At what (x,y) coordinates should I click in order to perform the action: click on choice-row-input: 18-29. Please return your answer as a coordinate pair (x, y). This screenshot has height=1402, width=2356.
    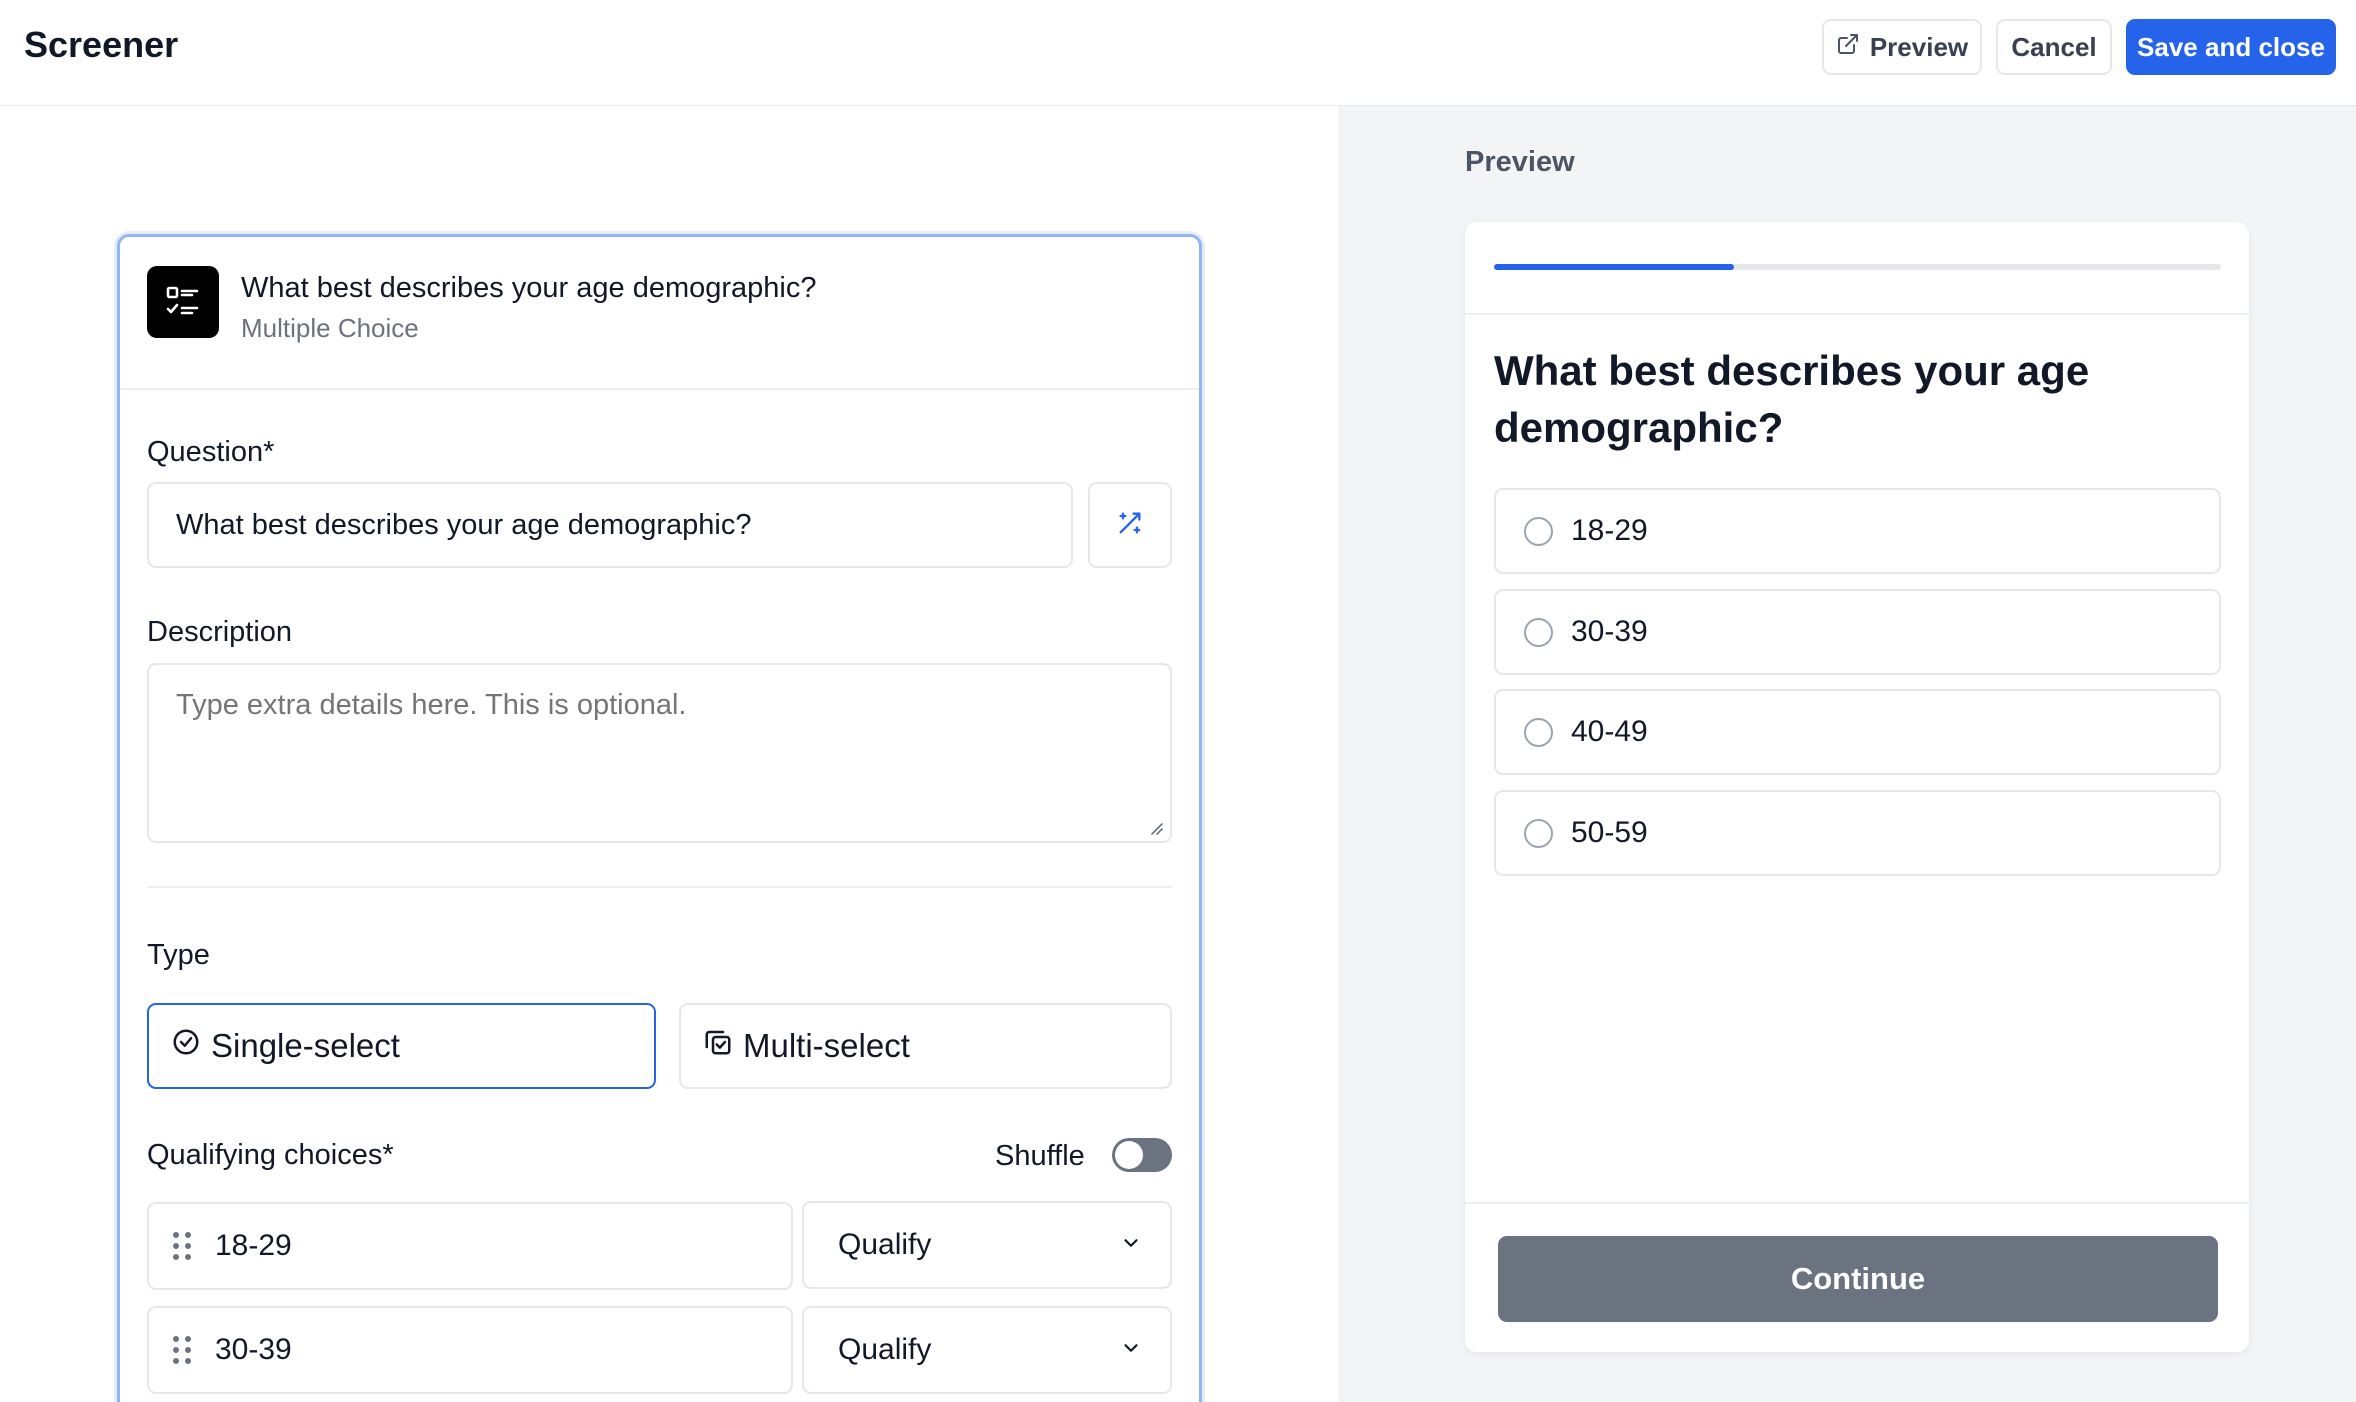
    Looking at the image, I should click on (470, 1246).